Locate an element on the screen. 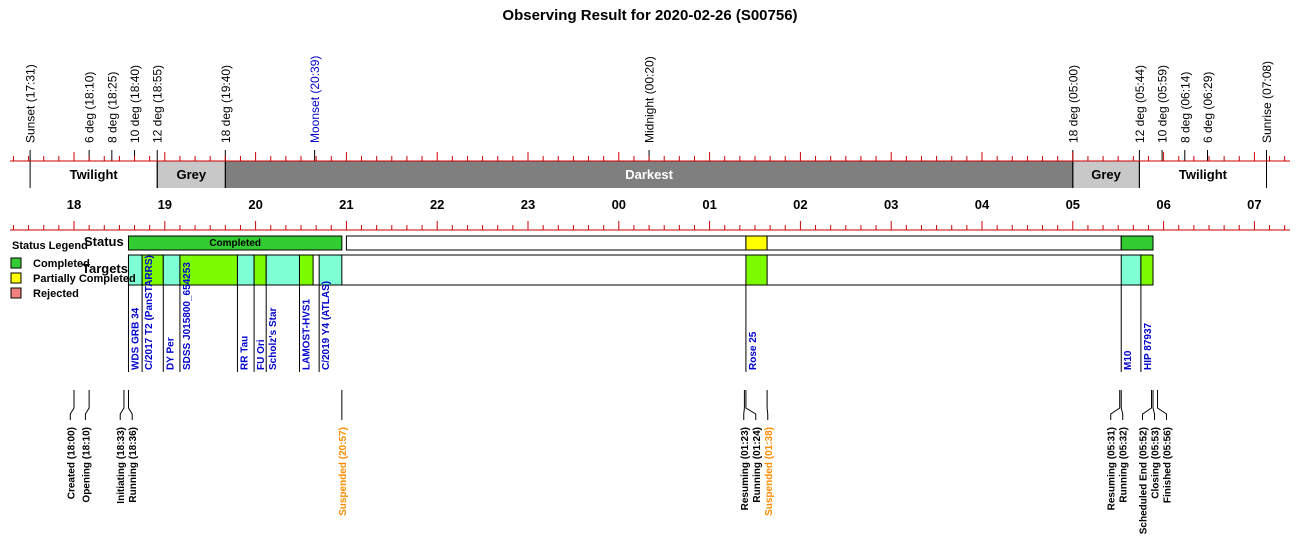 This screenshot has width=1300, height=560. status-segment-label: Completed is located at coordinates (235, 243).